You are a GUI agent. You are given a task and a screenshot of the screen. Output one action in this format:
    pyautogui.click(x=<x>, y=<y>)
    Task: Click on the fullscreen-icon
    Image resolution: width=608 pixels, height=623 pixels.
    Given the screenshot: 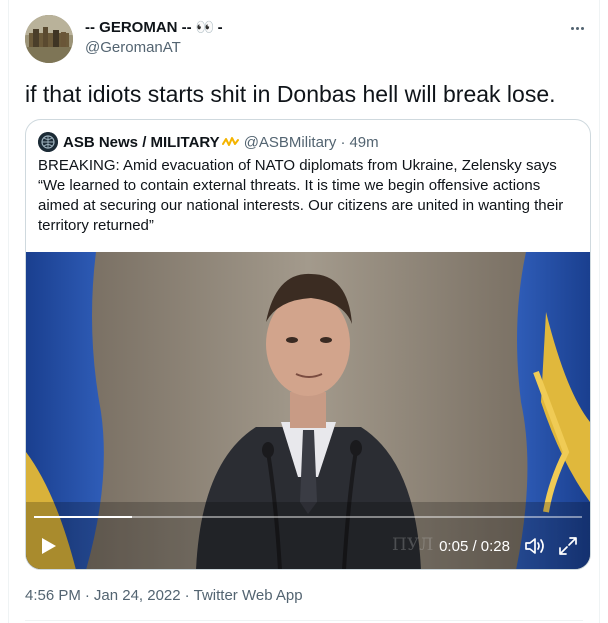 What is the action you would take?
    pyautogui.click(x=568, y=546)
    